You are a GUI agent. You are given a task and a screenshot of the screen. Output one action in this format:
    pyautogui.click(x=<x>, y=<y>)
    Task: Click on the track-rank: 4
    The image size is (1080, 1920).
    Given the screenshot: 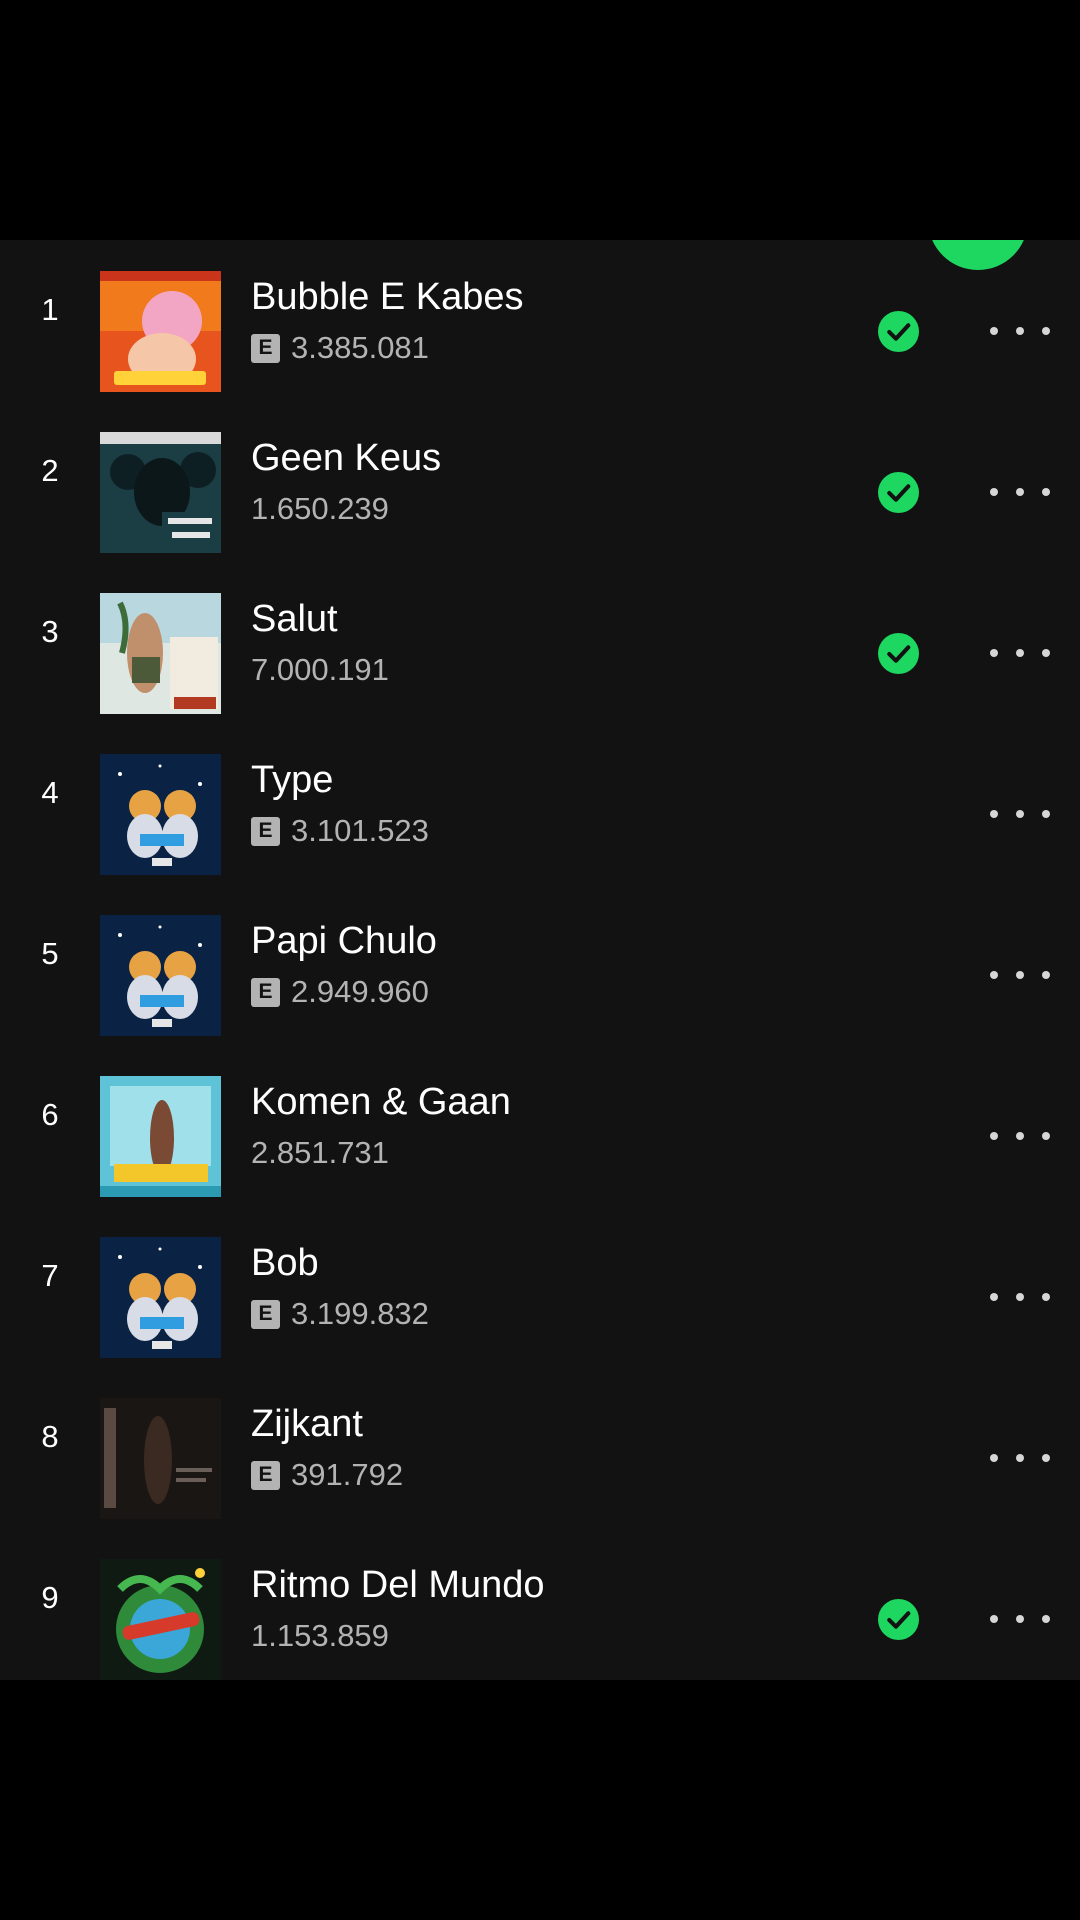 What is the action you would take?
    pyautogui.click(x=50, y=792)
    